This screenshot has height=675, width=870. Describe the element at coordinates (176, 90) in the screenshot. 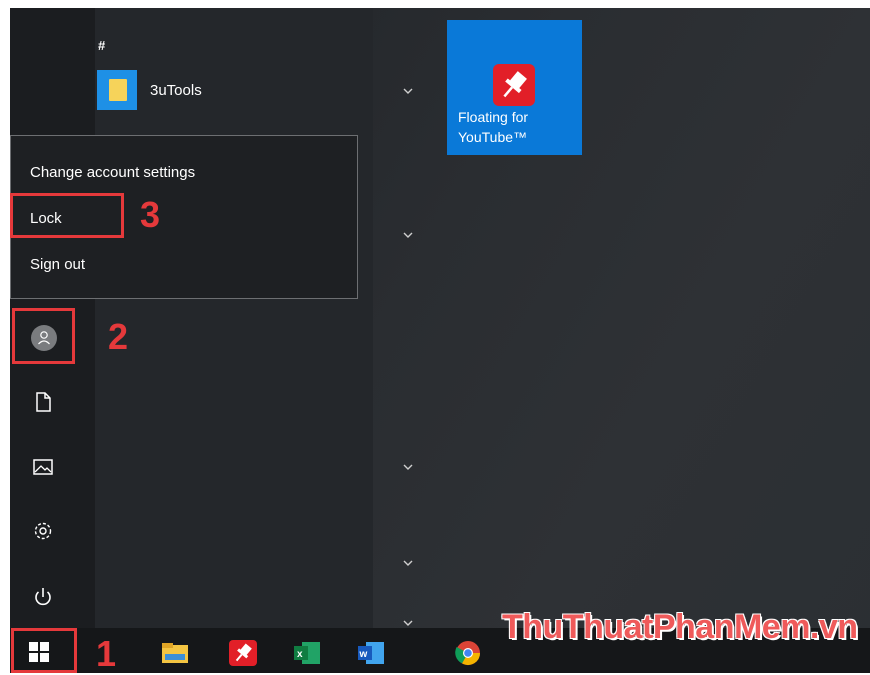

I see `app-label: 3uTools` at that location.